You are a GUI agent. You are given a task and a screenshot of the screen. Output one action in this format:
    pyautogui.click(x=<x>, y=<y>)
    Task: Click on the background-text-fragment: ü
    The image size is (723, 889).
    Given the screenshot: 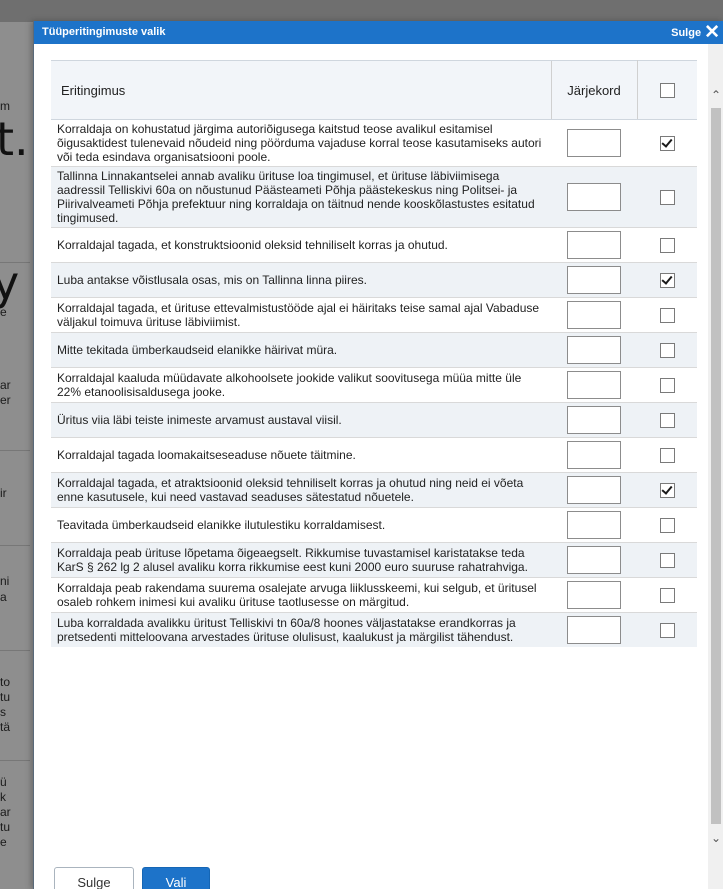 What is the action you would take?
    pyautogui.click(x=3, y=782)
    